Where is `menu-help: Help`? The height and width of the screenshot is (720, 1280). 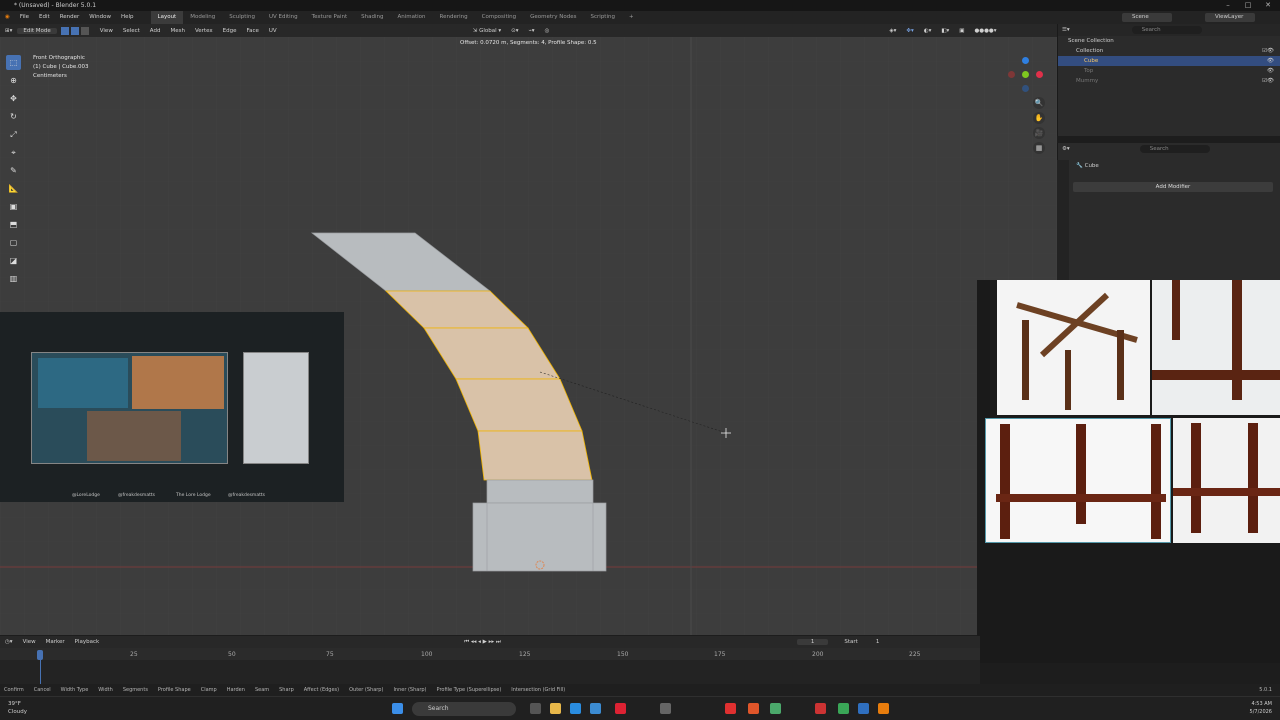 menu-help: Help is located at coordinates (127, 17).